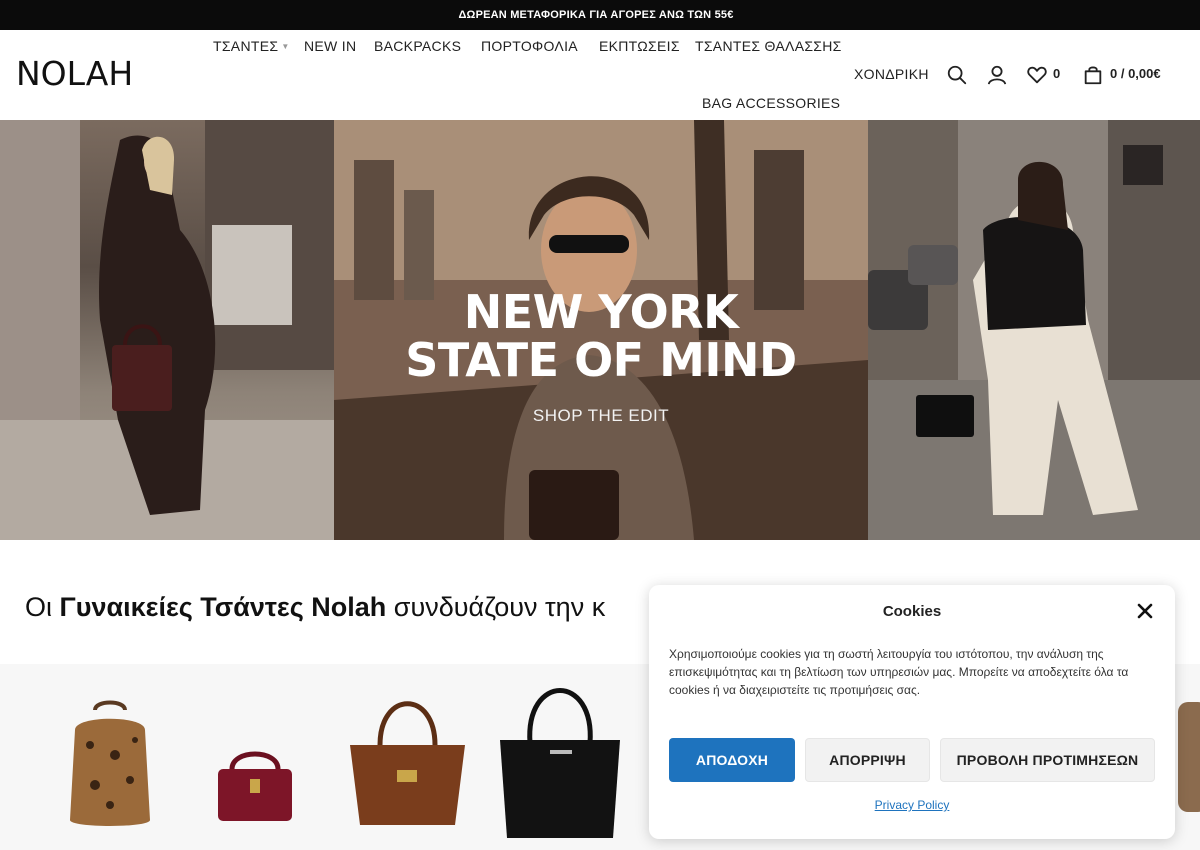 The image size is (1200, 850). I want to click on nav-item-bag-accessories: BAG ACCESSORIES, so click(771, 103).